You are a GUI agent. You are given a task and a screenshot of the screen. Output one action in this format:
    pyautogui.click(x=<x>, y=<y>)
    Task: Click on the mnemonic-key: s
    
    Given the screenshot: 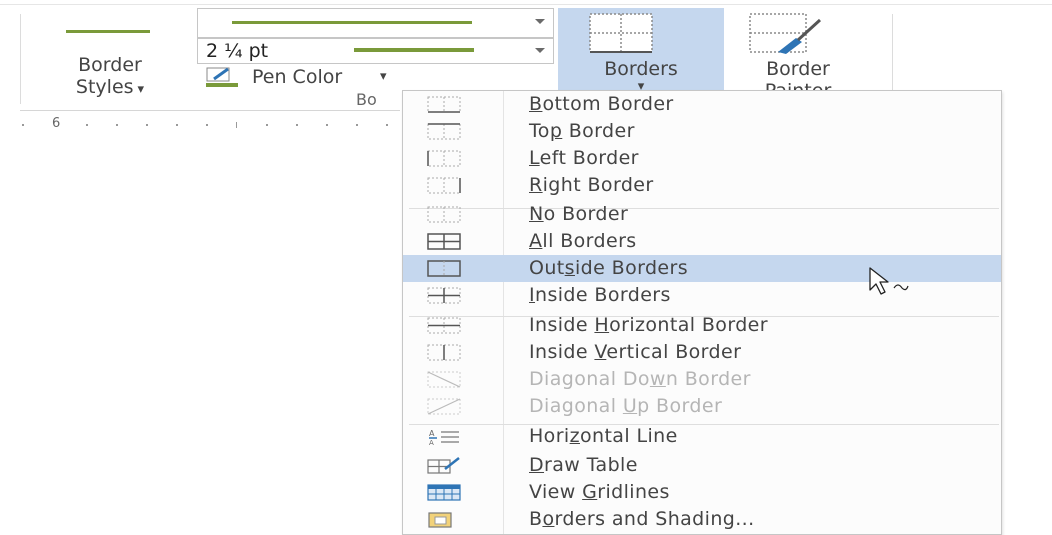 What is the action you would take?
    pyautogui.click(x=569, y=268)
    